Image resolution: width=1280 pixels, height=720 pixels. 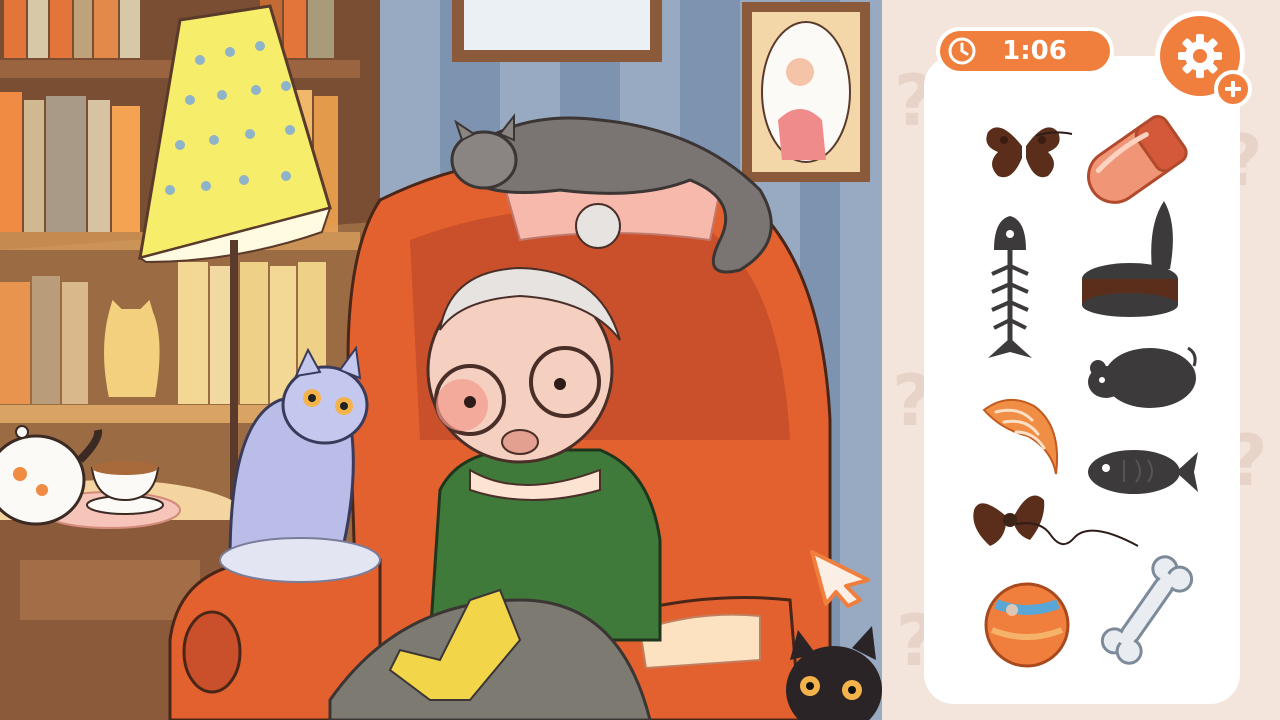 I want to click on item-ball-icon, so click(x=1027, y=625).